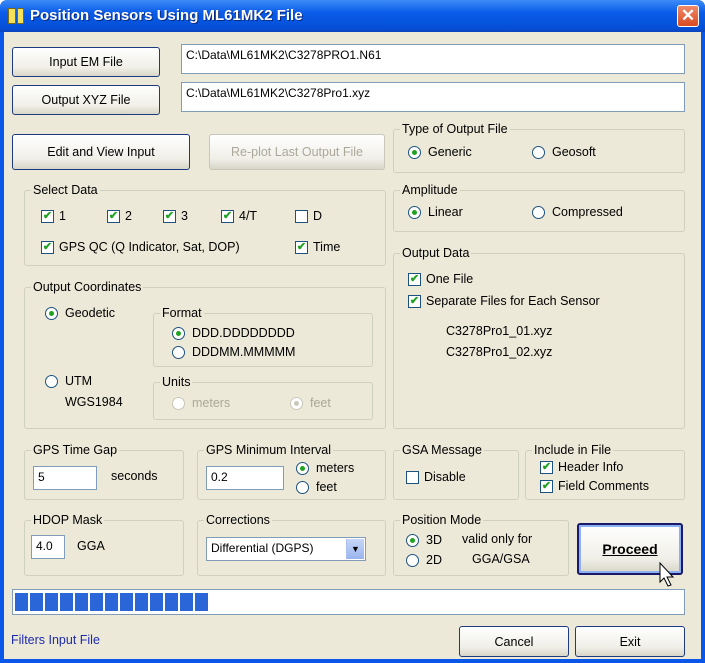 The image size is (705, 663). I want to click on progress-bar, so click(348, 602).